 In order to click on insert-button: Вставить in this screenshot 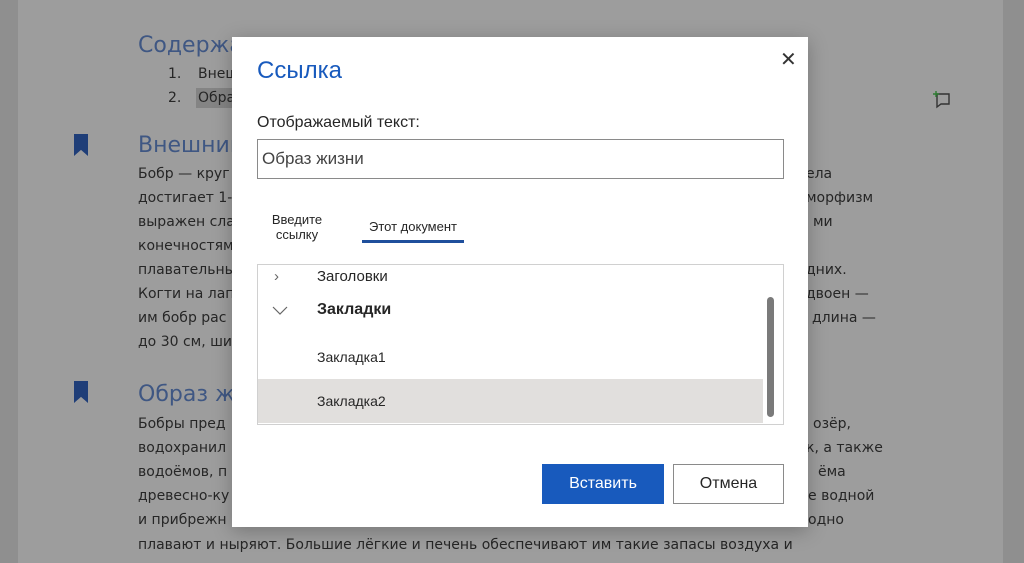, I will do `click(603, 484)`.